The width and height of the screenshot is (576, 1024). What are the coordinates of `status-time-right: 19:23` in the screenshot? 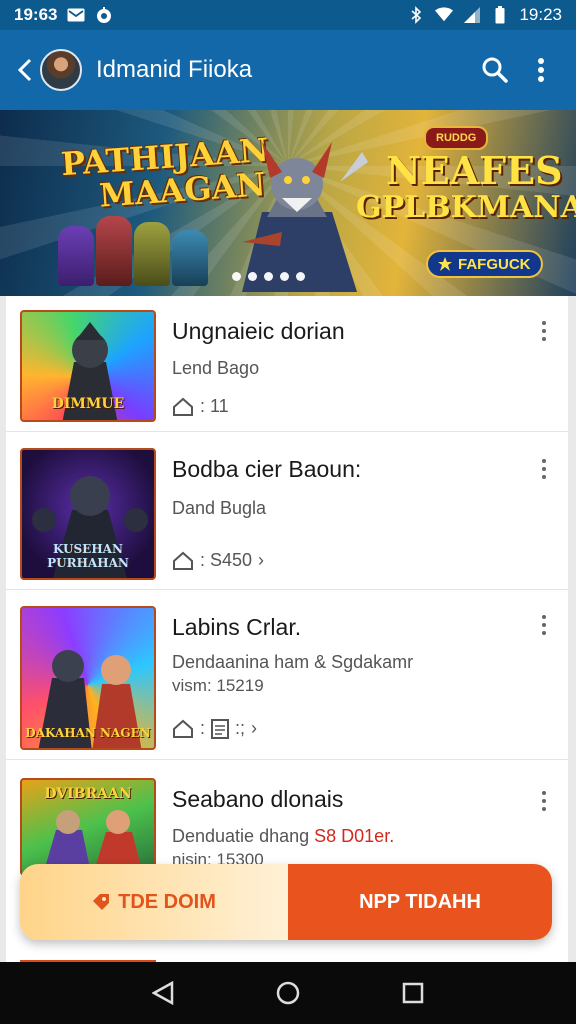 It's located at (540, 14).